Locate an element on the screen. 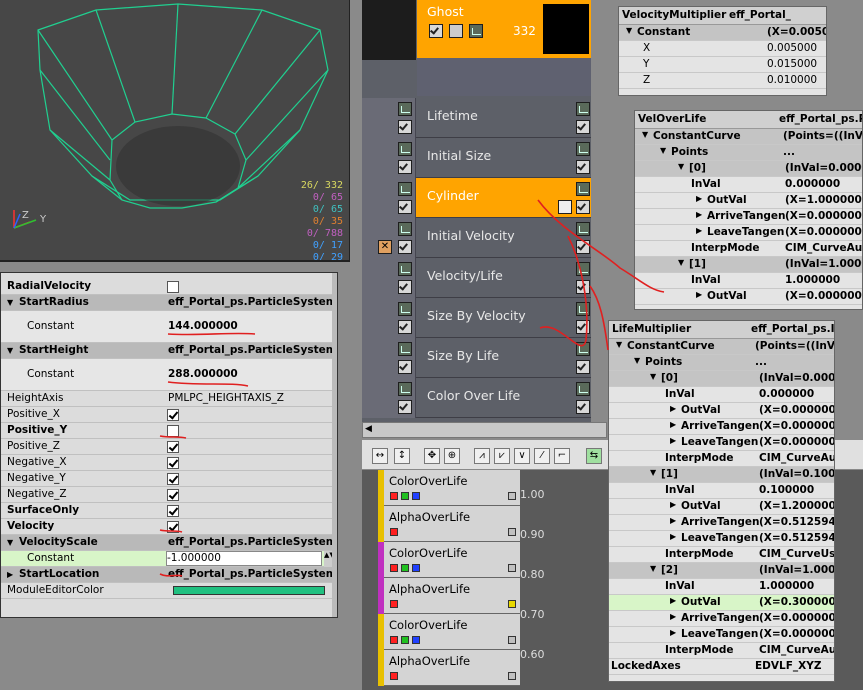  module-lifetime: Lifetime is located at coordinates (476, 118).